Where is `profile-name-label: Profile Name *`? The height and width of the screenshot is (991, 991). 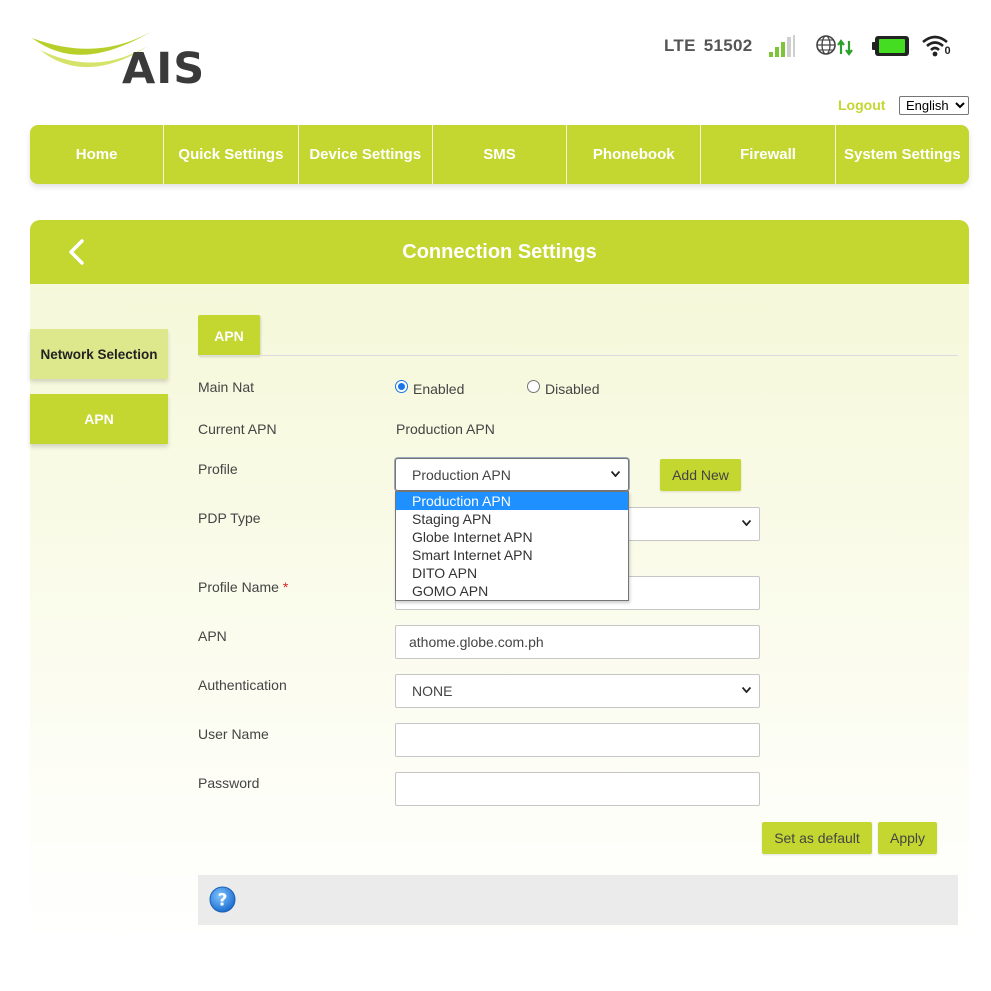
profile-name-label: Profile Name * is located at coordinates (243, 587).